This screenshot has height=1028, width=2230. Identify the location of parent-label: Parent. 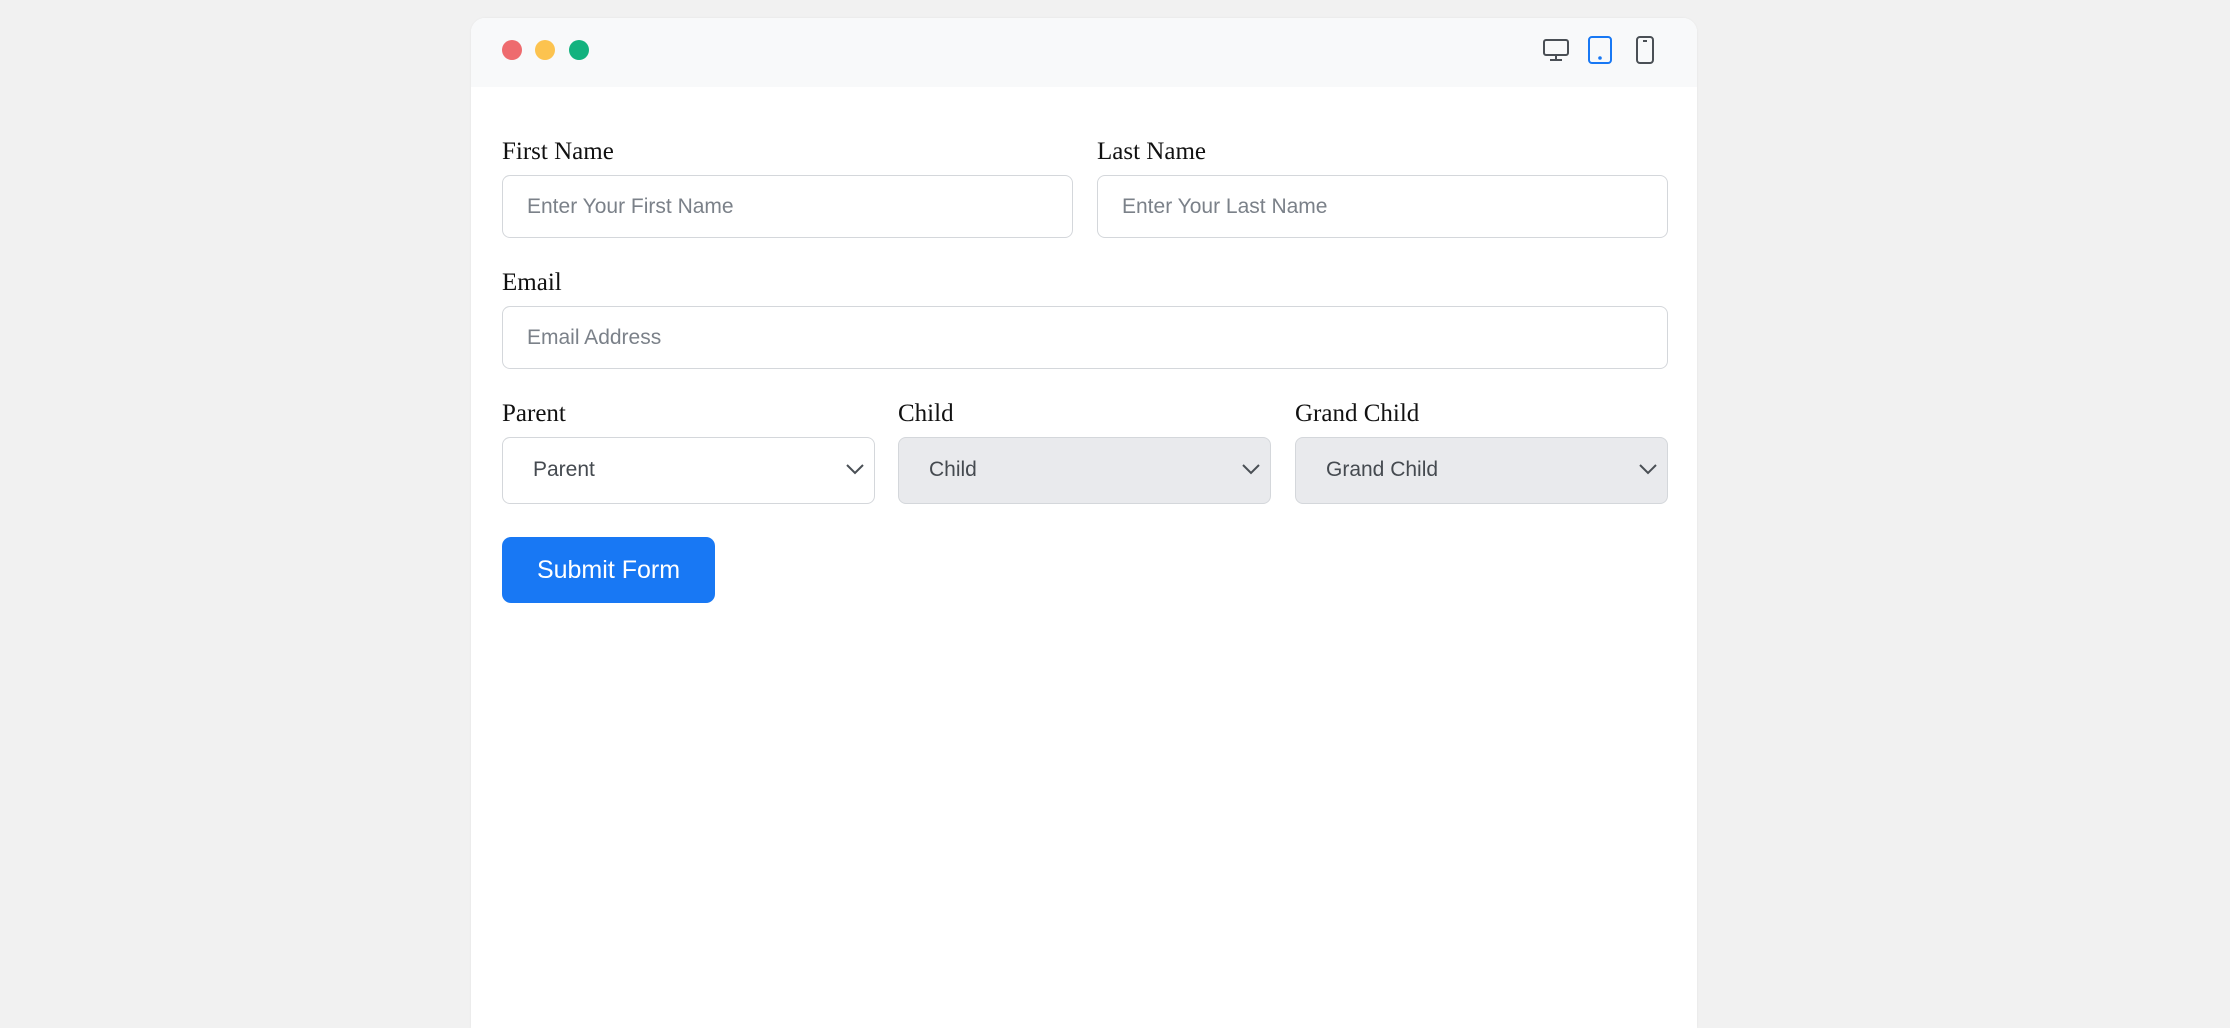
(534, 413).